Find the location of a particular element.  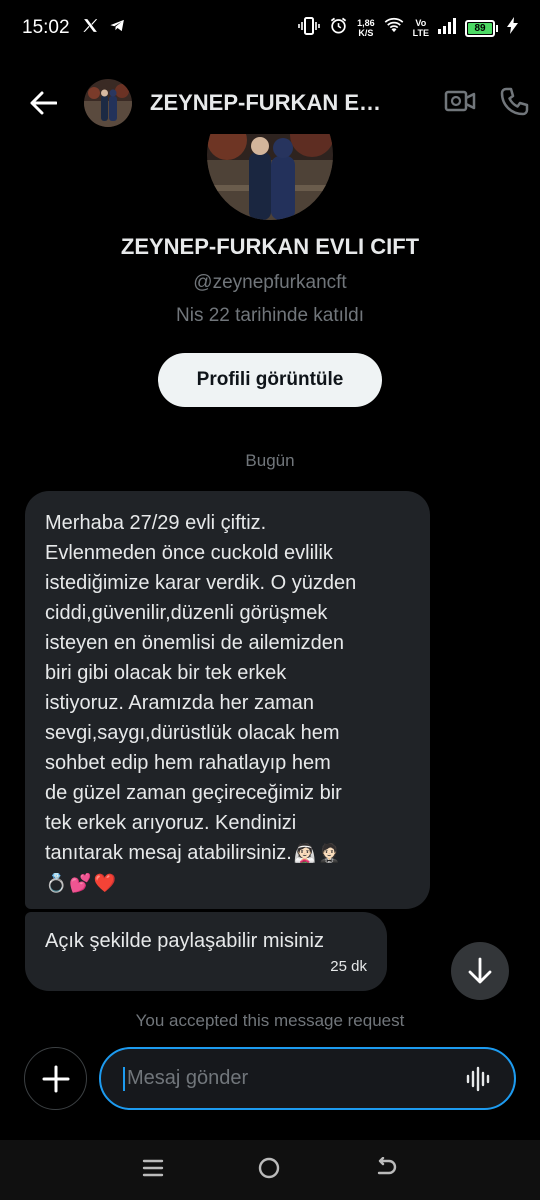

message-line: Merhaba 27/29 evli çiftiz. is located at coordinates (156, 523).